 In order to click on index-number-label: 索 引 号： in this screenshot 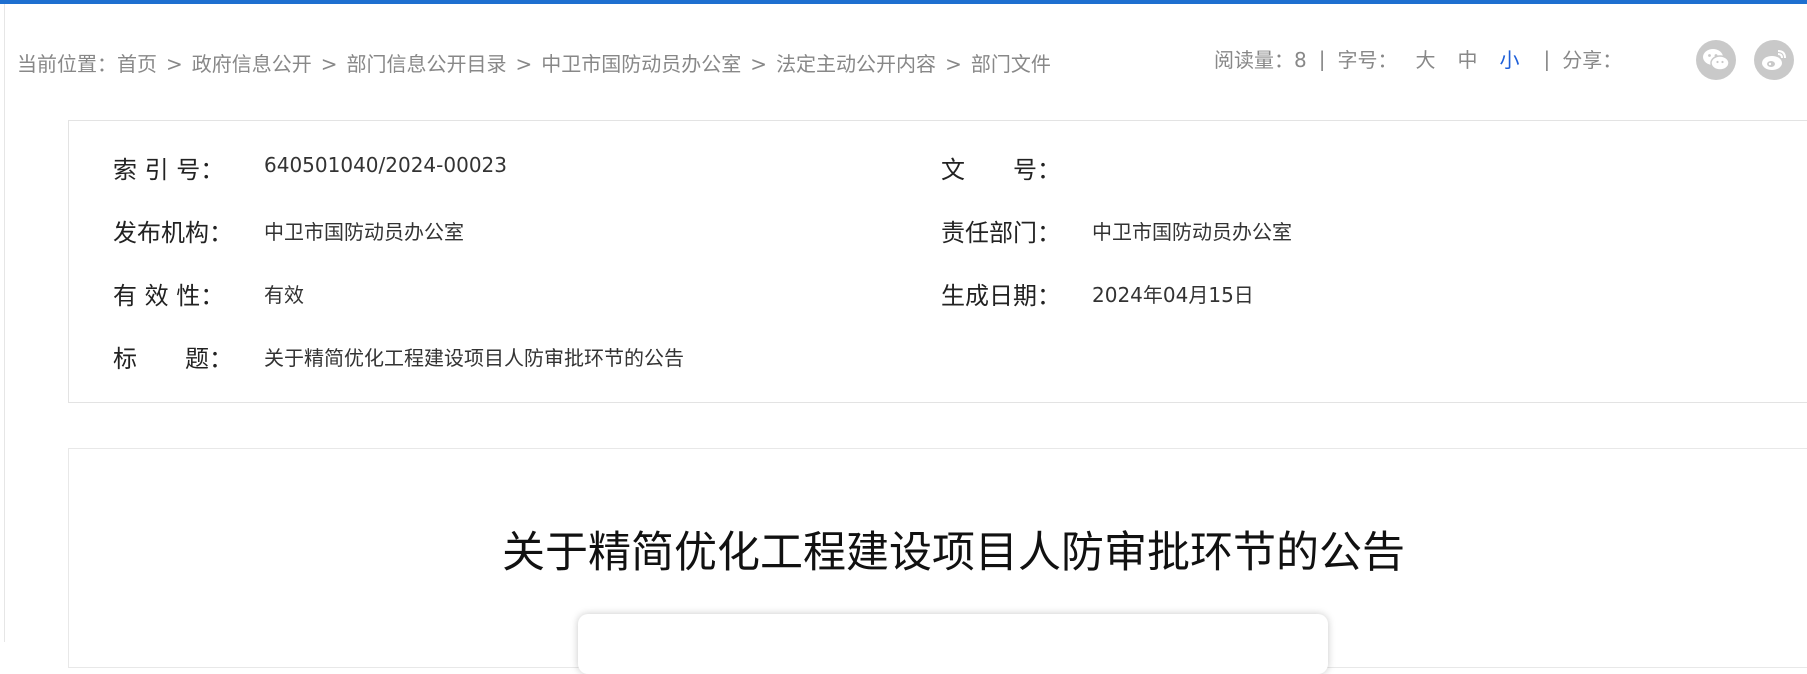, I will do `click(169, 170)`.